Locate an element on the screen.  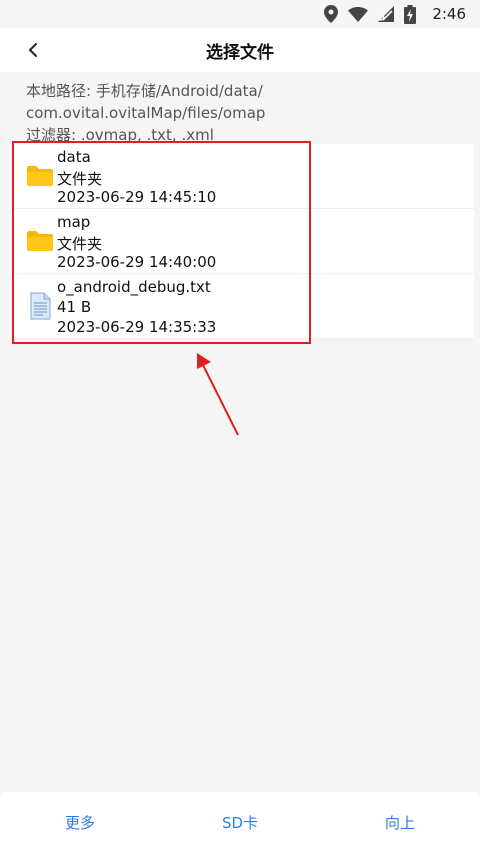
bottom-toolbar: 更多 SD卡 向上 is located at coordinates (240, 822).